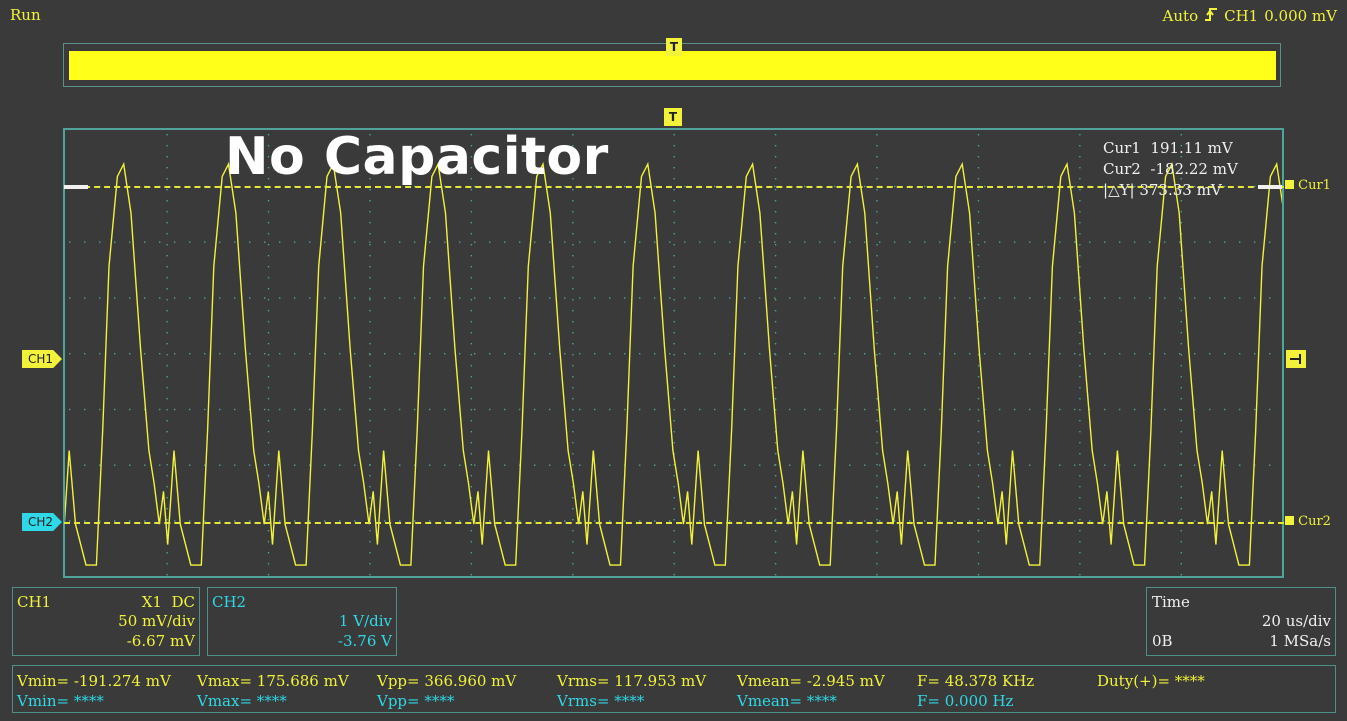  What do you see at coordinates (1241, 16) in the screenshot?
I see `trigger-source: CH1` at bounding box center [1241, 16].